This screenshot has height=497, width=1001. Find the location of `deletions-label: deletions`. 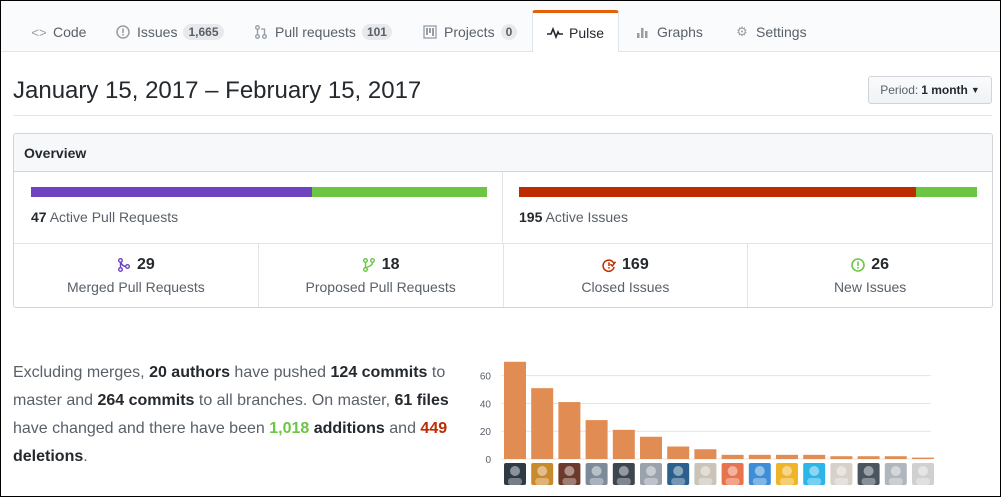

deletions-label: deletions is located at coordinates (48, 456).